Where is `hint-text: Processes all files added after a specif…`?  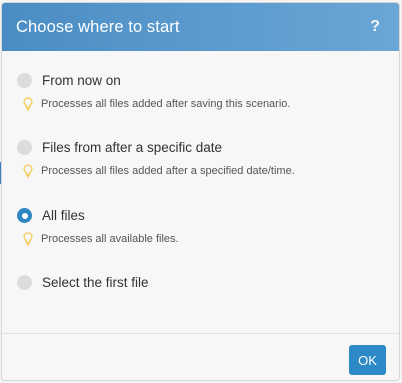 hint-text: Processes all files added after a specif… is located at coordinates (168, 171).